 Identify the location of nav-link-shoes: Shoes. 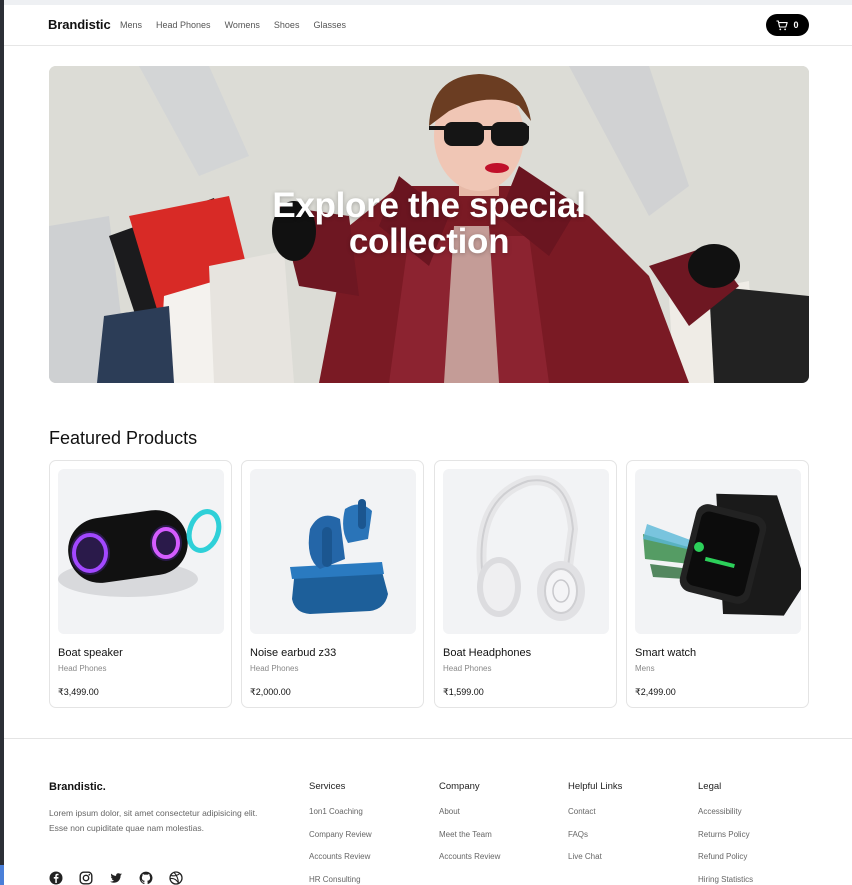
(287, 25).